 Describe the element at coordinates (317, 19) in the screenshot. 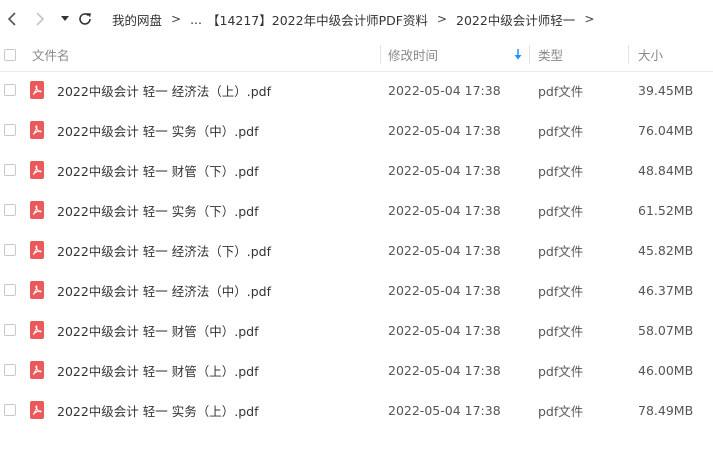

I see `breadcrumb-folder: 【14217】2022年中级会计师PDF资料` at that location.